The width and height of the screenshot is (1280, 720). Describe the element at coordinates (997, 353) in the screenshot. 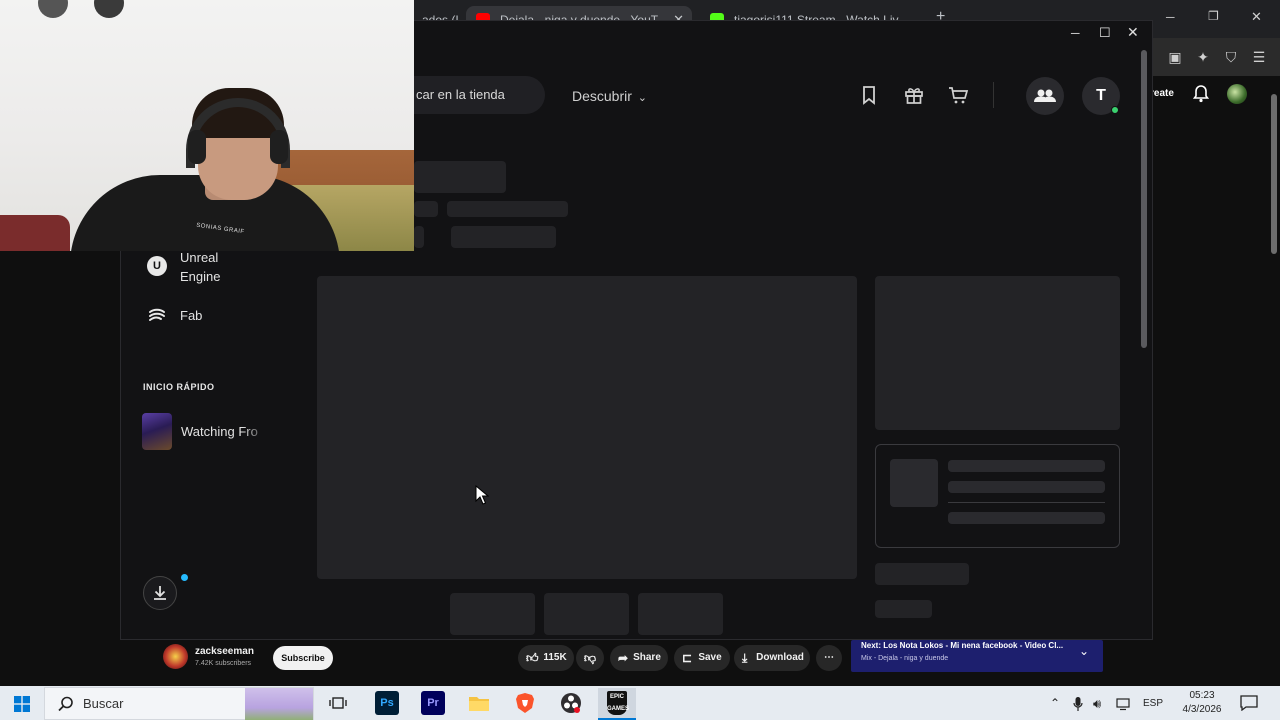

I see `side-card-skeleton` at that location.